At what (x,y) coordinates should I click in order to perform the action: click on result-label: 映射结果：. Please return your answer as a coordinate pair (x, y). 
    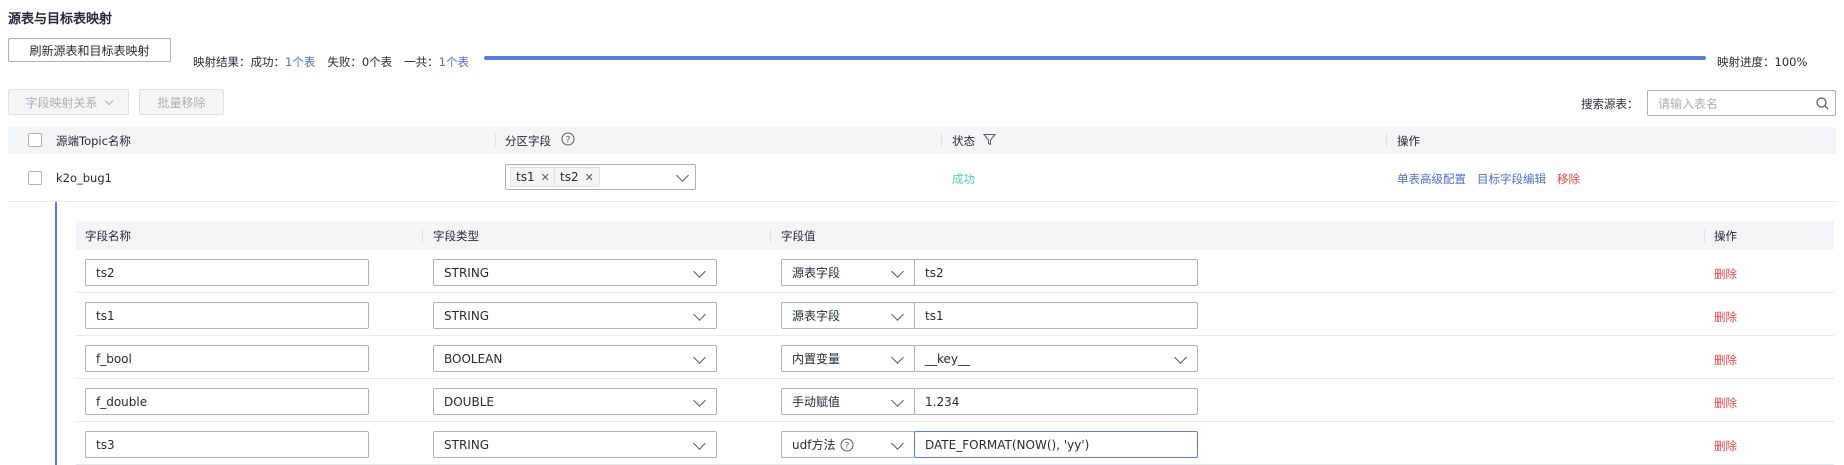
    Looking at the image, I should click on (222, 62).